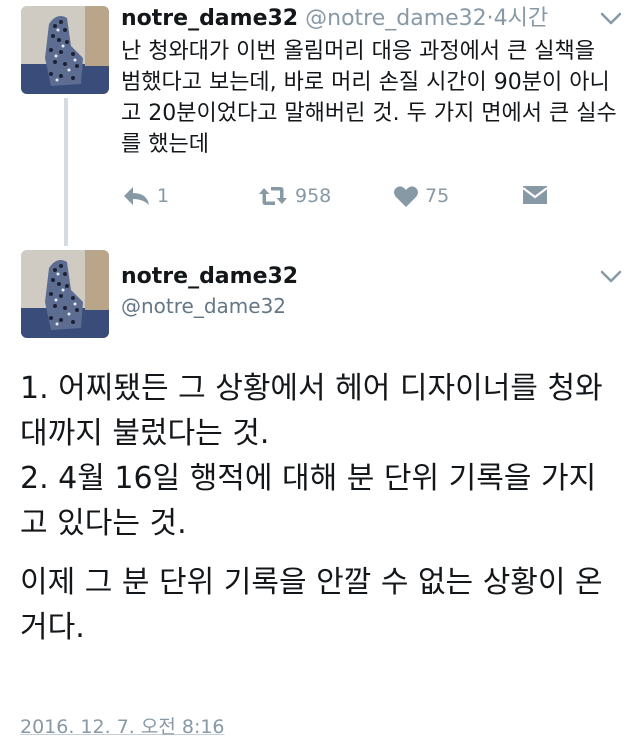  What do you see at coordinates (308, 501) in the screenshot?
I see `tweet2-point2: 2. 4월 16일 행적에 대해 분 단위 기록을 가지고 있다는 것.` at bounding box center [308, 501].